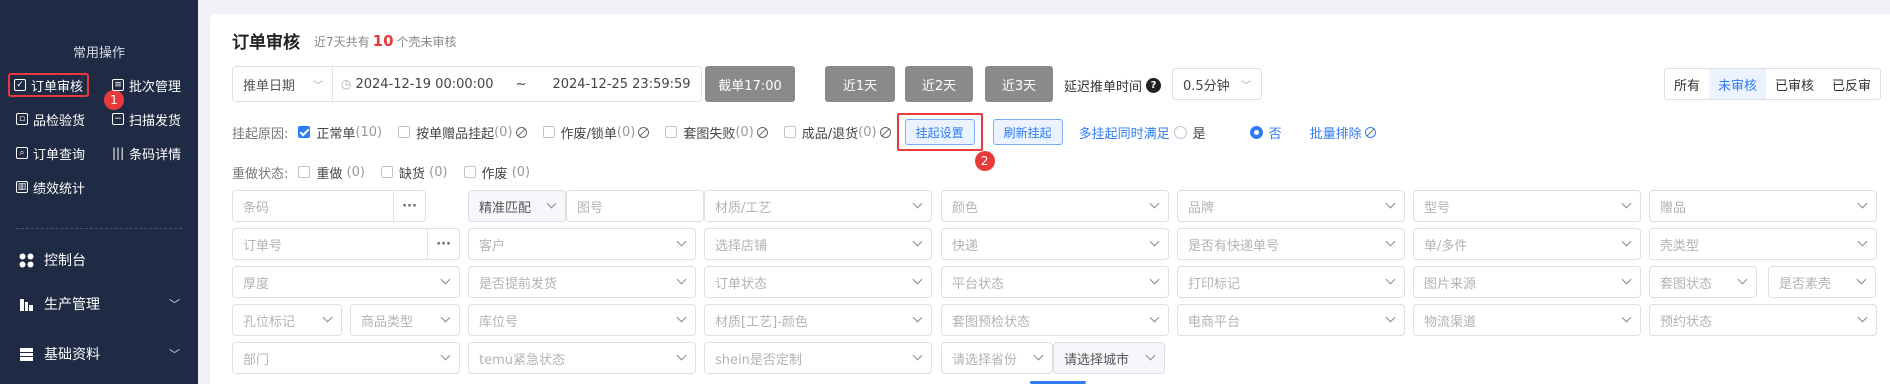 The width and height of the screenshot is (1890, 384). Describe the element at coordinates (1527, 320) in the screenshot. I see `logistics-select: 物流渠道` at that location.